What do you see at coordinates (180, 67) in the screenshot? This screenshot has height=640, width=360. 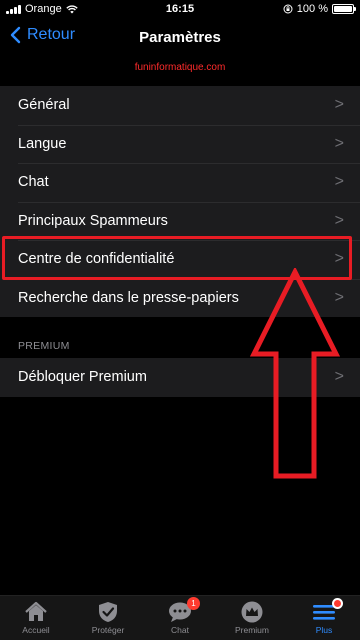 I see `watermark: funinformatique.com` at bounding box center [180, 67].